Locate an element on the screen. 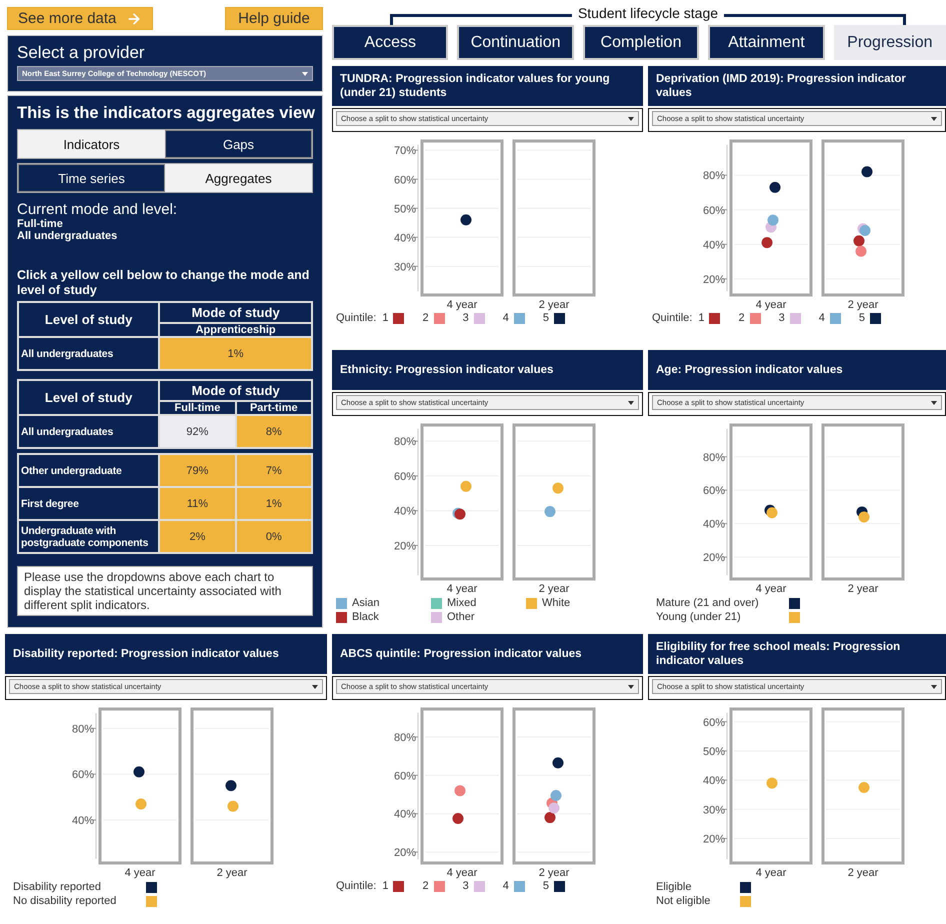 The height and width of the screenshot is (924, 946). axis-tick-label: 50% is located at coordinates (713, 752).